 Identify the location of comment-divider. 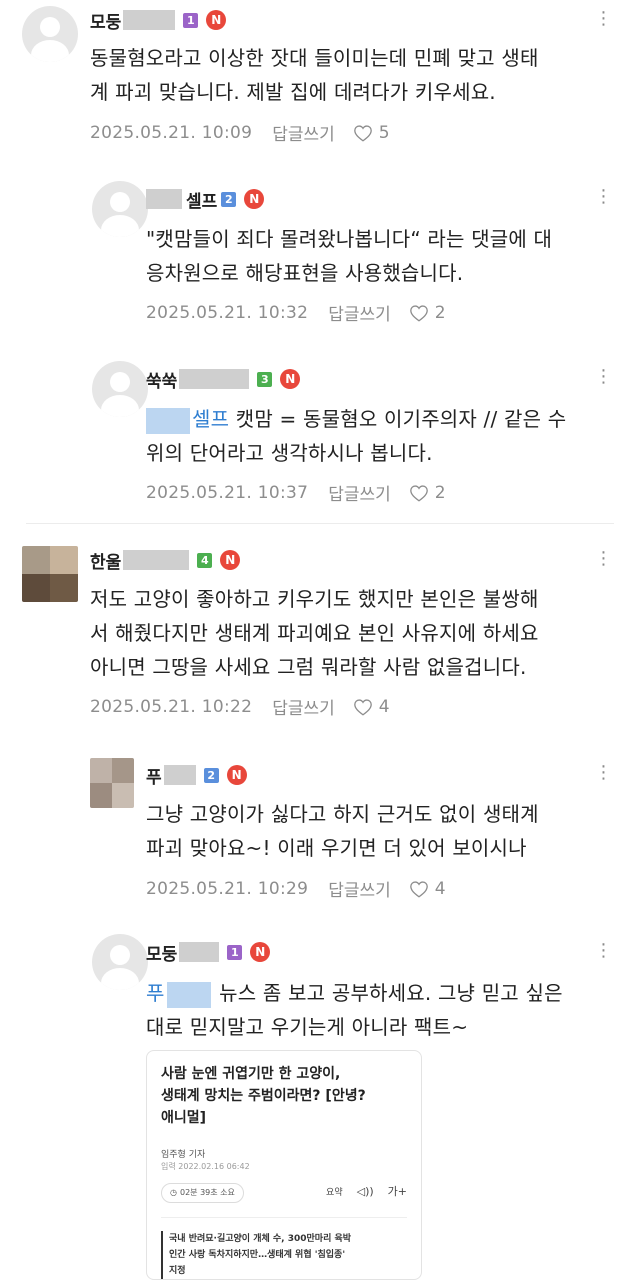
(320, 523).